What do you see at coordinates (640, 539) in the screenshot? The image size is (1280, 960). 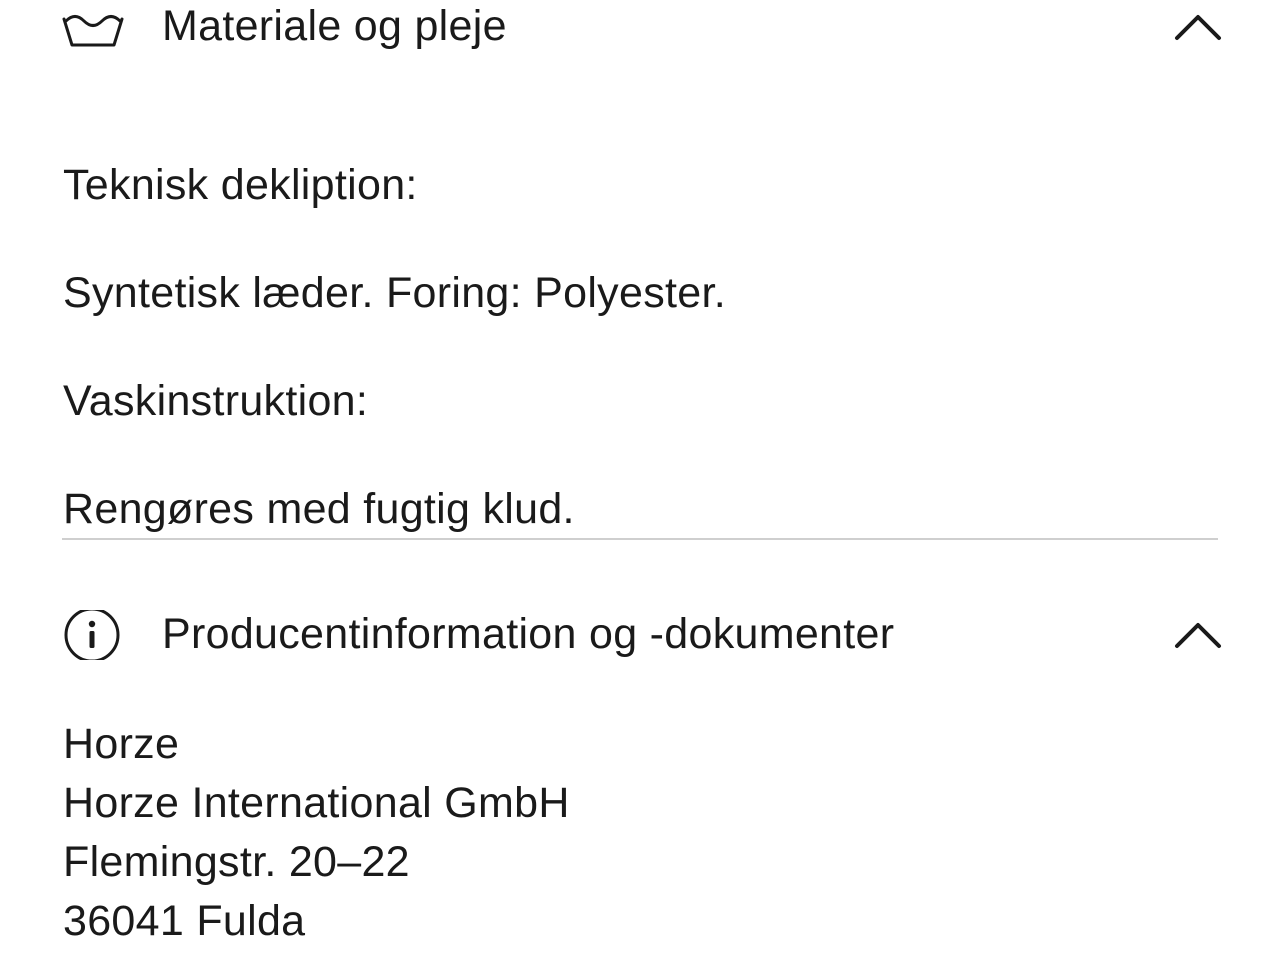 I see `section-divider` at bounding box center [640, 539].